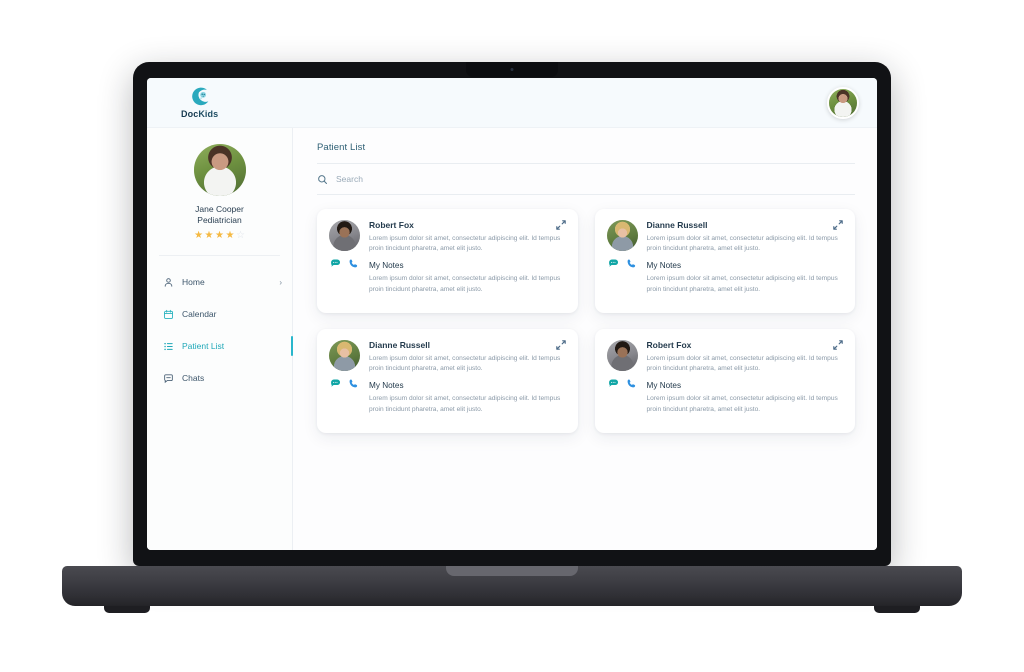  What do you see at coordinates (193, 282) in the screenshot?
I see `sidebar-item-label: Home` at bounding box center [193, 282].